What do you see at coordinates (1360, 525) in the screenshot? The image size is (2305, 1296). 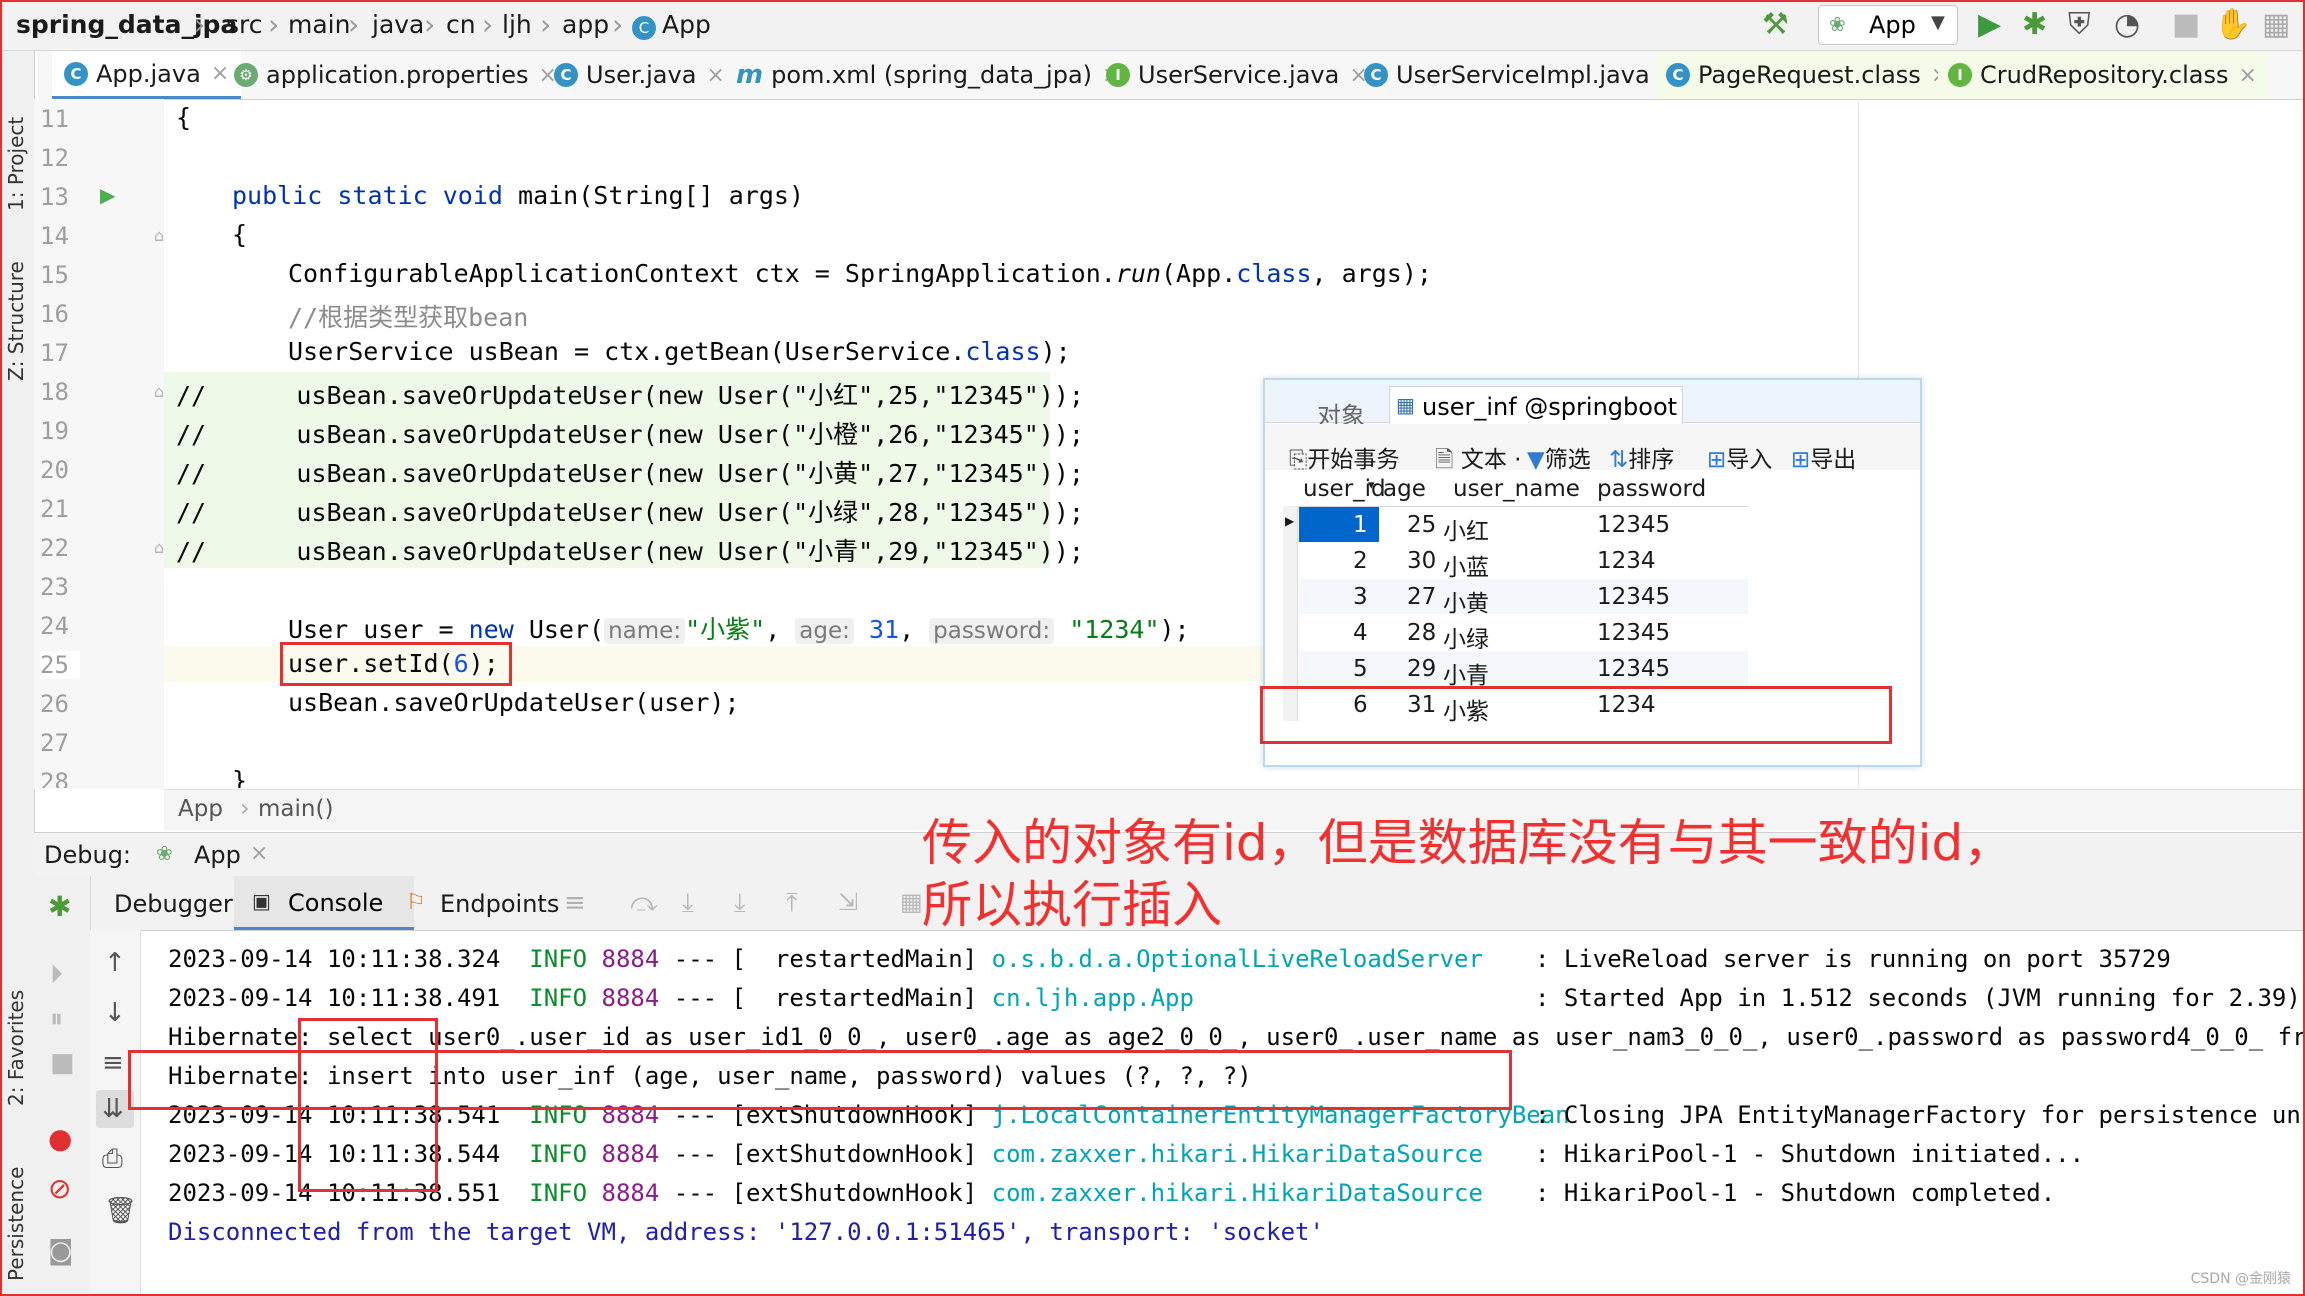 I see `cell-user-id: 1` at bounding box center [1360, 525].